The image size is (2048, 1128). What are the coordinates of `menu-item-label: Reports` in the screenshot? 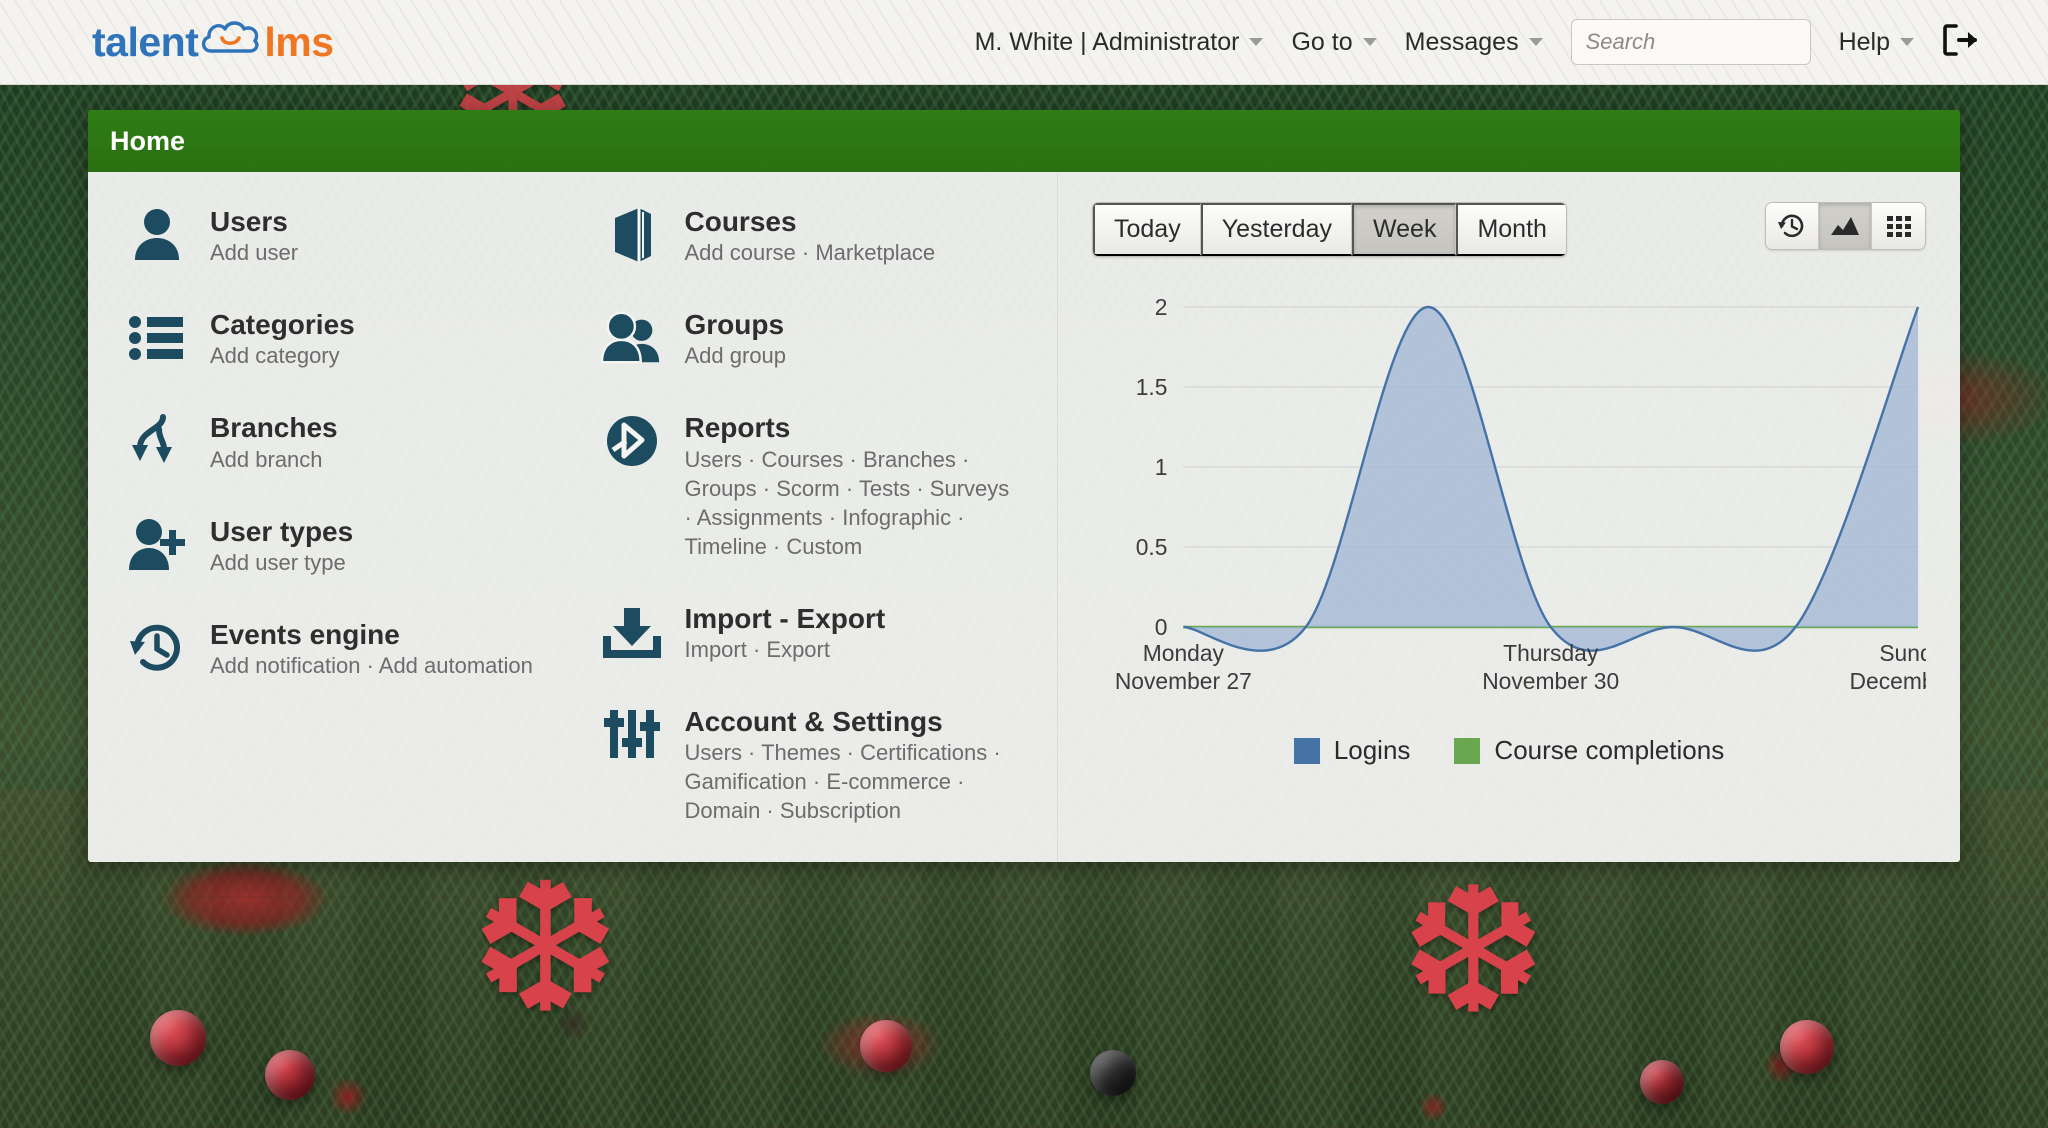 It's located at (737, 428).